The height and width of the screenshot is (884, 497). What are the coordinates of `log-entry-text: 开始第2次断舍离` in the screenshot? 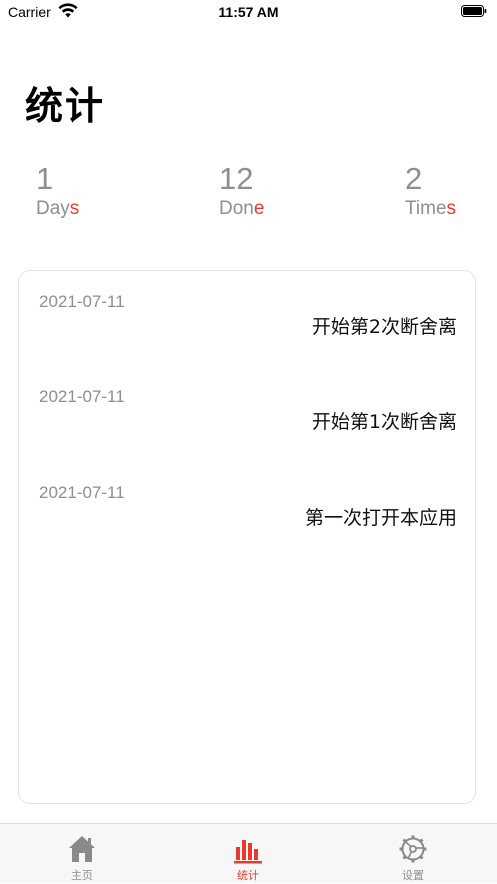 It's located at (384, 327).